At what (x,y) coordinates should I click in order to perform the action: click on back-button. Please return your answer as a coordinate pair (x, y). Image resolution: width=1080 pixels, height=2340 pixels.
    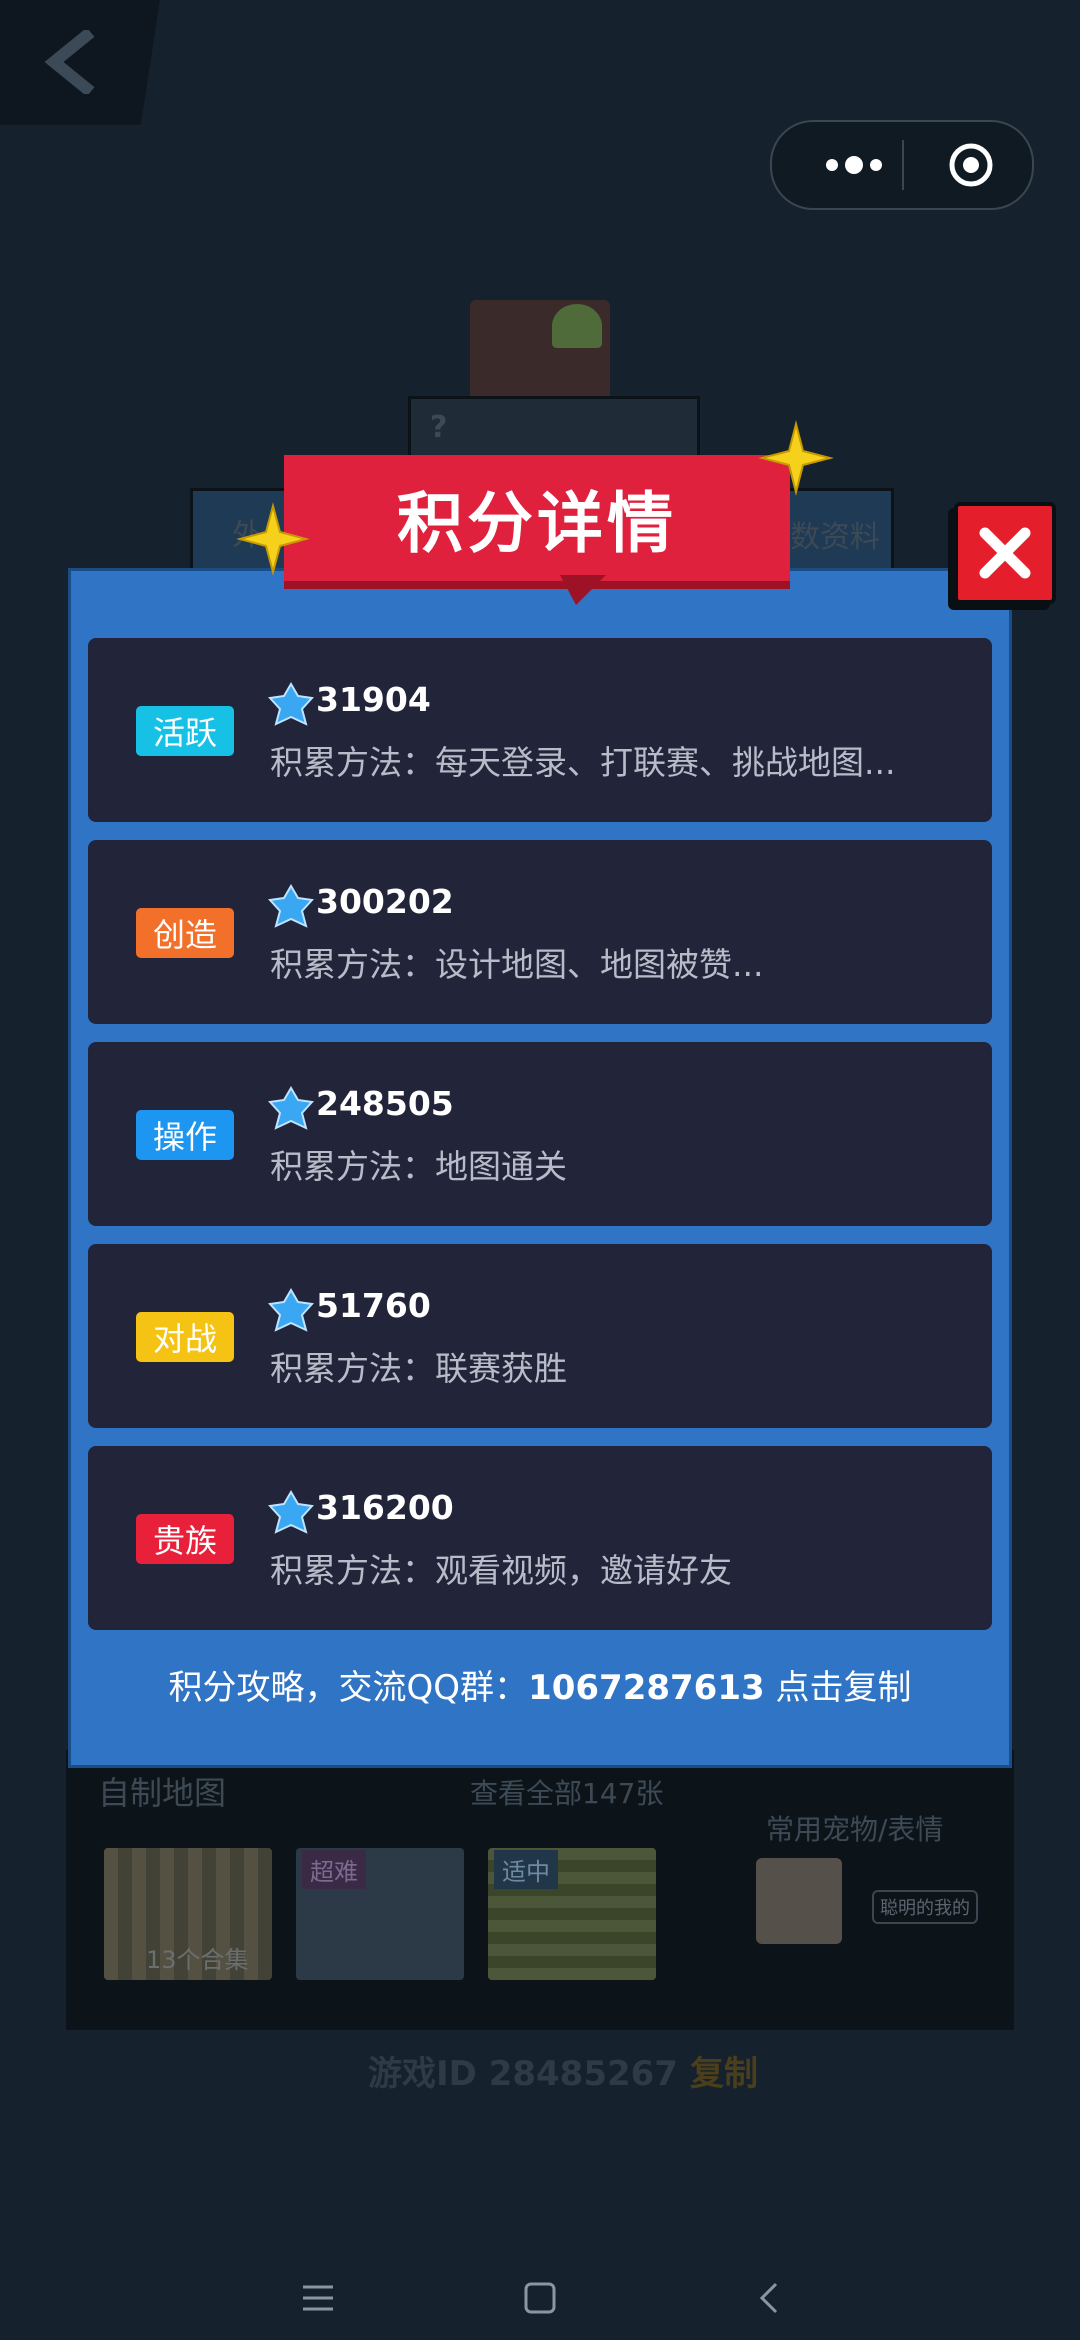
    Looking at the image, I should click on (80, 62).